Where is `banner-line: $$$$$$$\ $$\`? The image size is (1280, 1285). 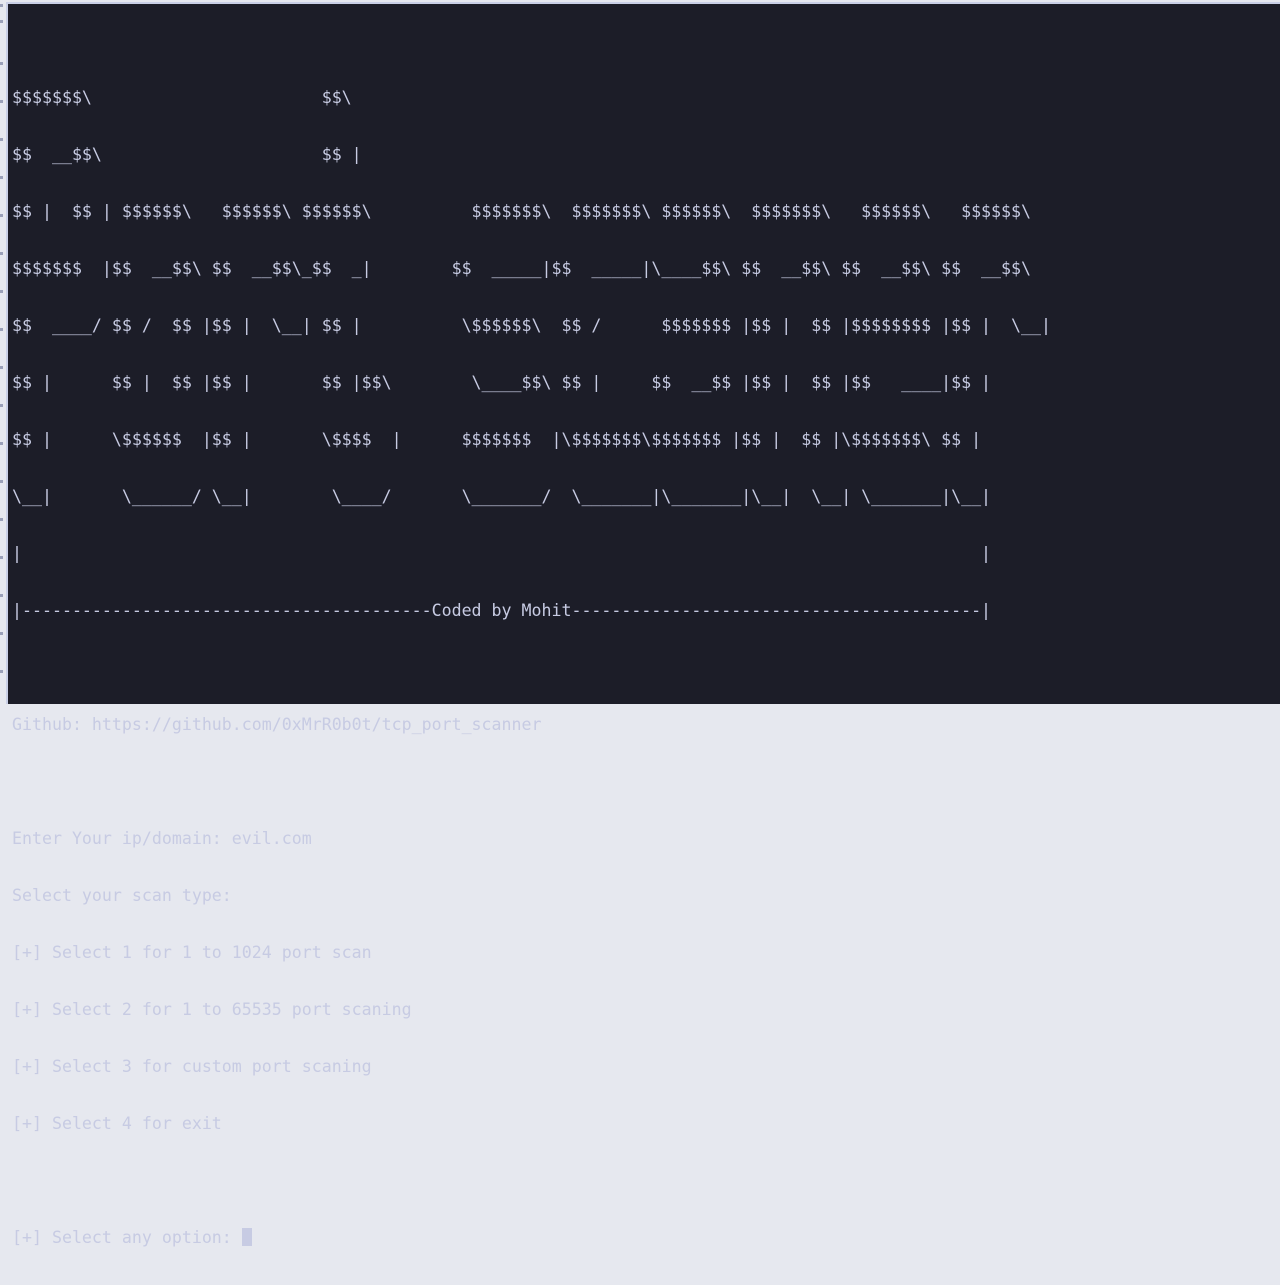
banner-line: $$$$$$$\ $$\ is located at coordinates (182, 97).